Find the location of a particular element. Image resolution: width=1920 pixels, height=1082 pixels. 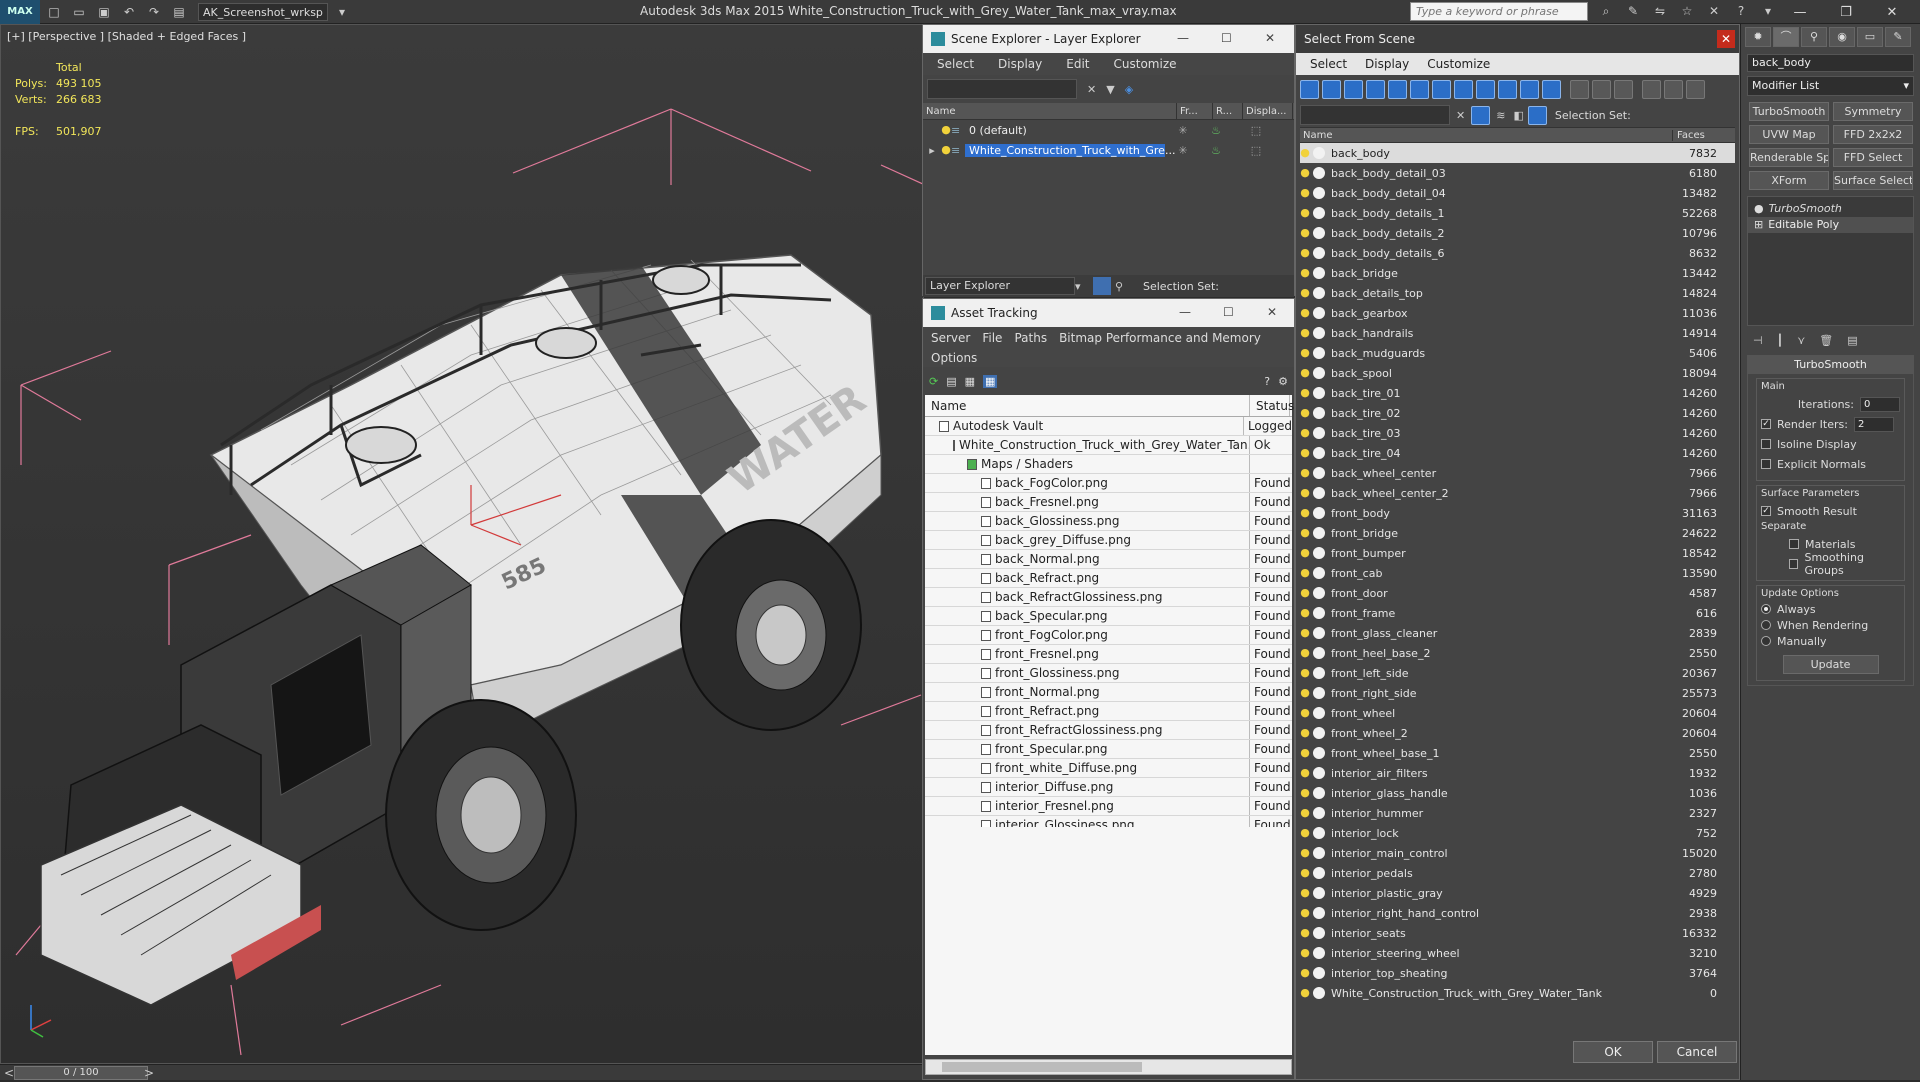

object-row: ● front_frame 616 is located at coordinates (1517, 613).